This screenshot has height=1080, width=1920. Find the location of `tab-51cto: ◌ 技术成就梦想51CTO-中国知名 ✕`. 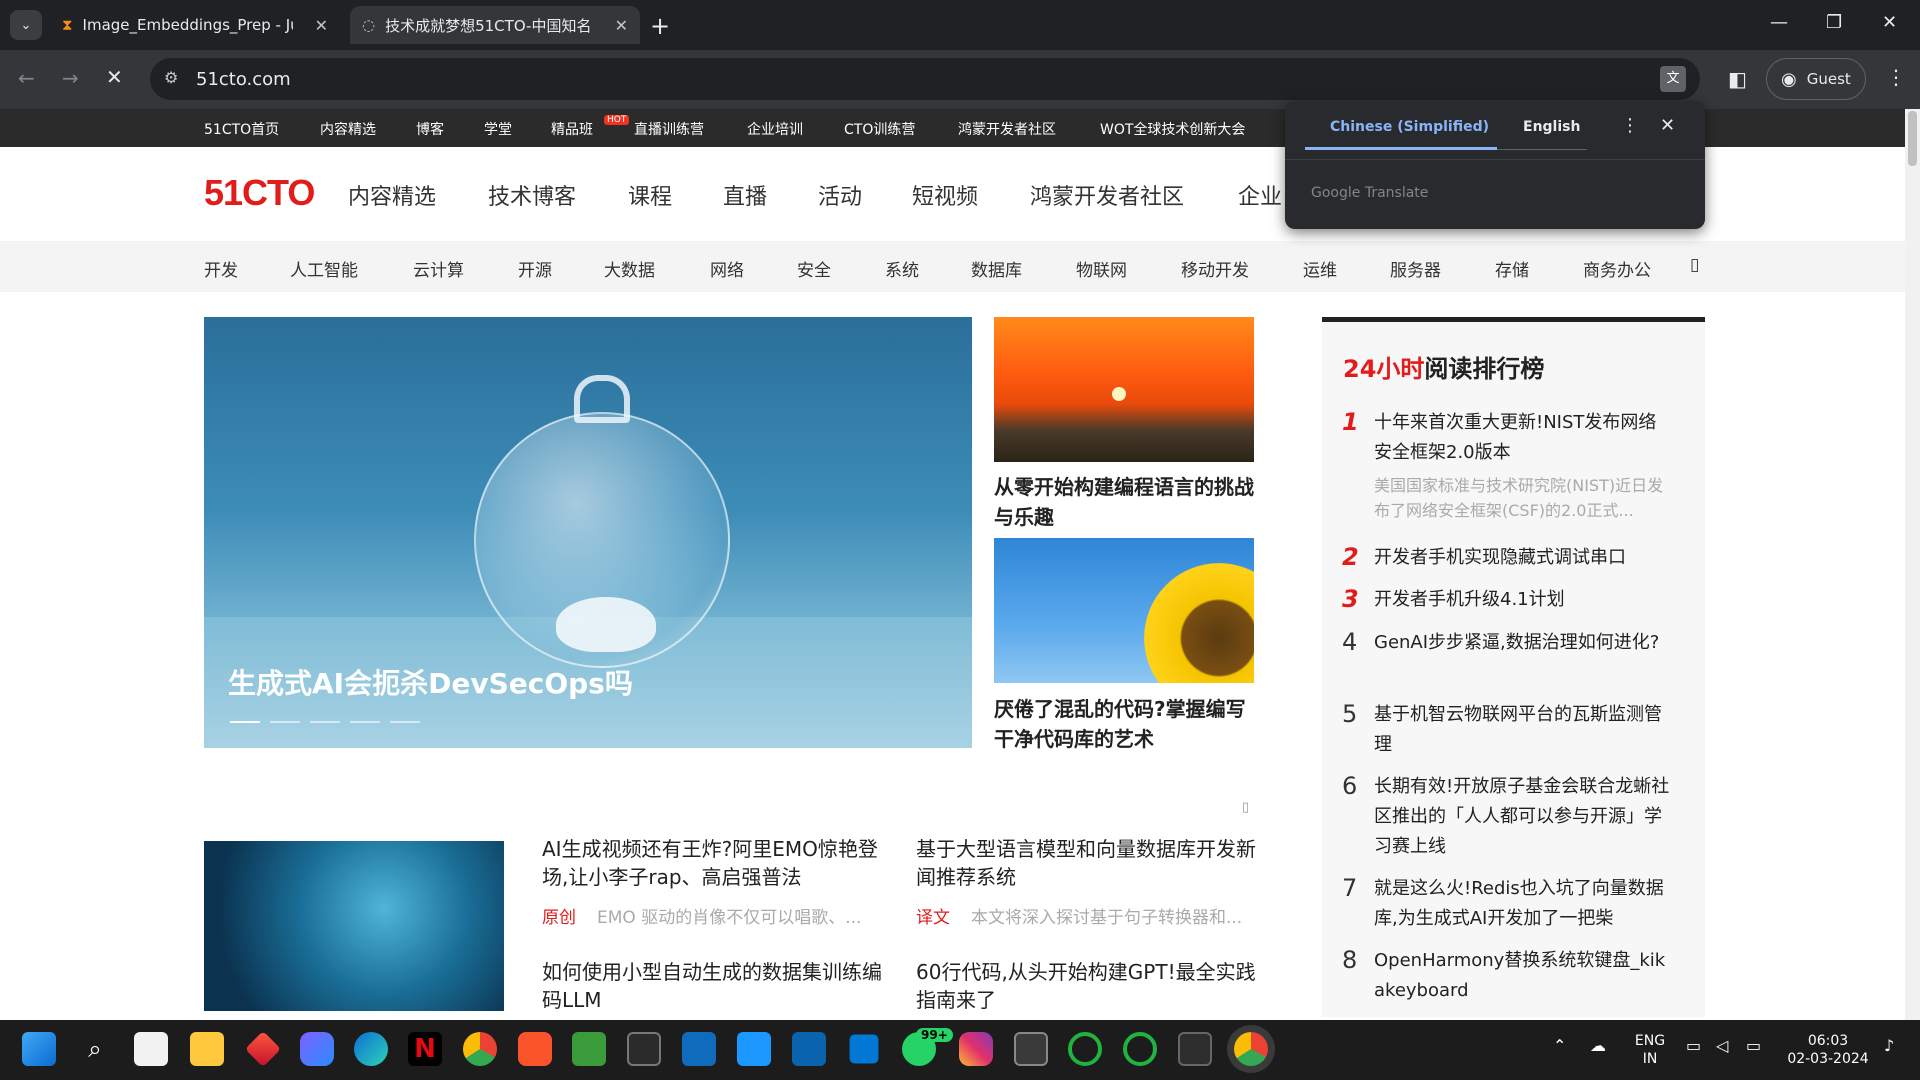

tab-51cto: ◌ 技术成就梦想51CTO-中国知名 ✕ is located at coordinates (495, 25).